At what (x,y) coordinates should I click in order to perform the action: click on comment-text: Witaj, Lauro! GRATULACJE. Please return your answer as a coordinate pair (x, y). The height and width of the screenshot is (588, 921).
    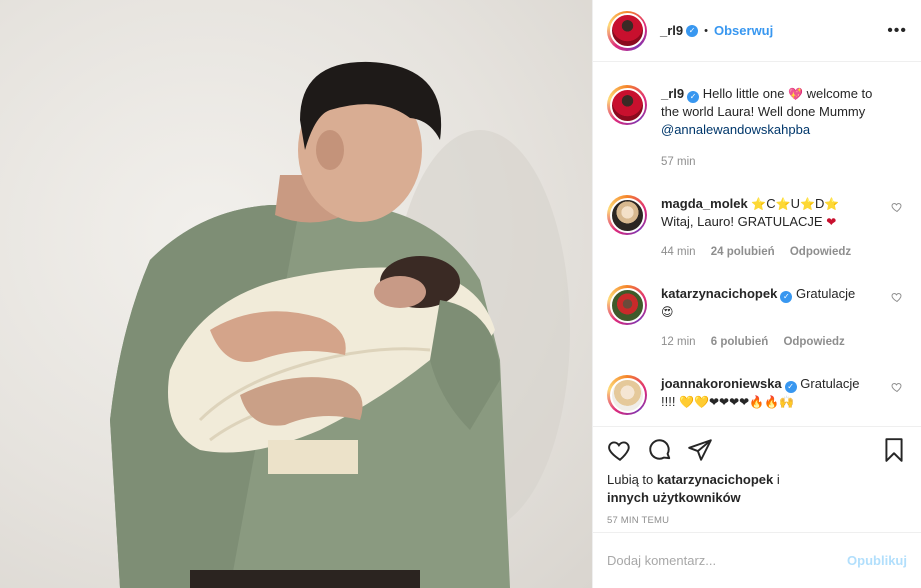
    Looking at the image, I should click on (742, 221).